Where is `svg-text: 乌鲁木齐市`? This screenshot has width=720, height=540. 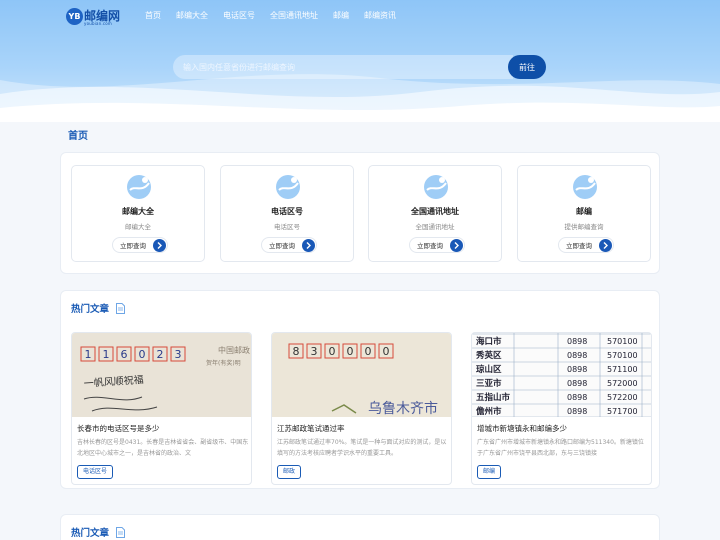
svg-text: 乌鲁木齐市 is located at coordinates (403, 408).